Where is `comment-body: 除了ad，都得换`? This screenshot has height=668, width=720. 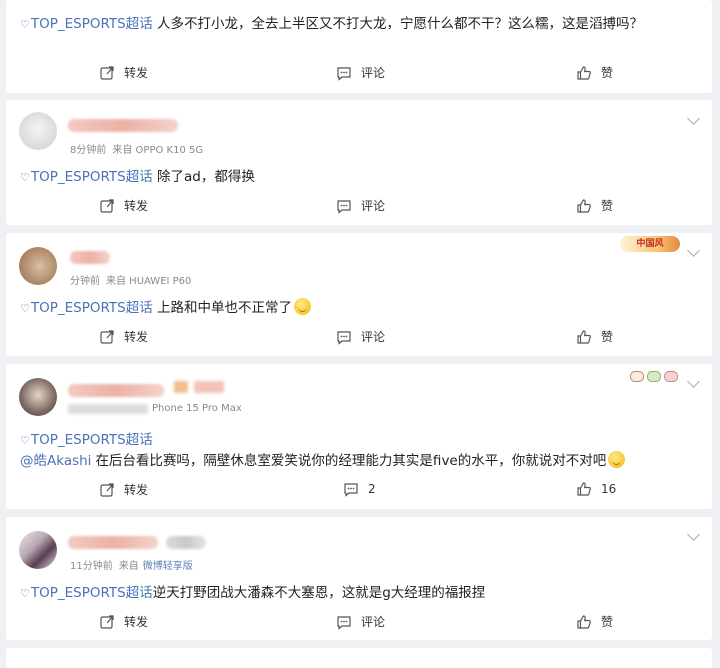
comment-body: 除了ad，都得换 is located at coordinates (206, 177).